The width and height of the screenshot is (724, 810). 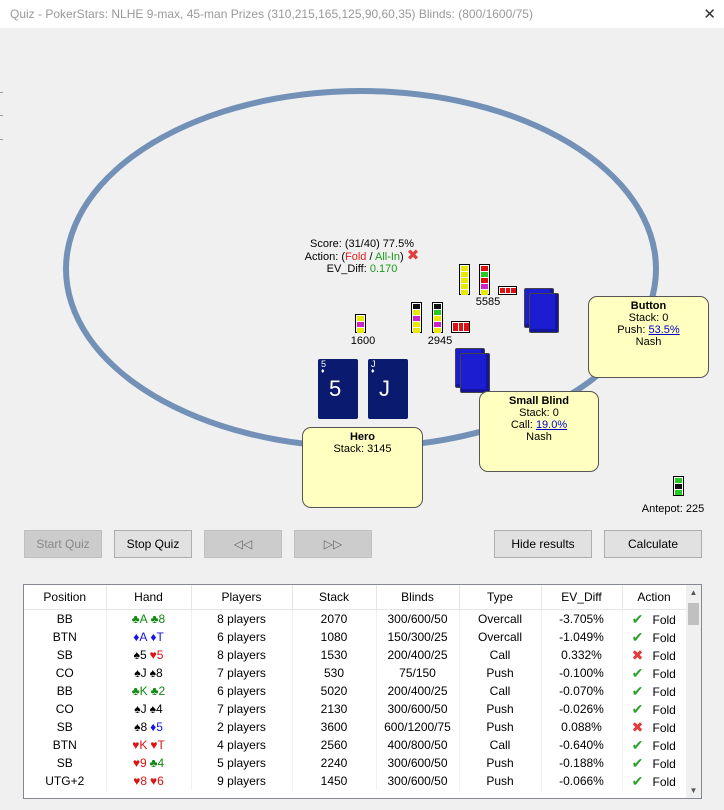 What do you see at coordinates (334, 709) in the screenshot?
I see `cell-stack: 2130` at bounding box center [334, 709].